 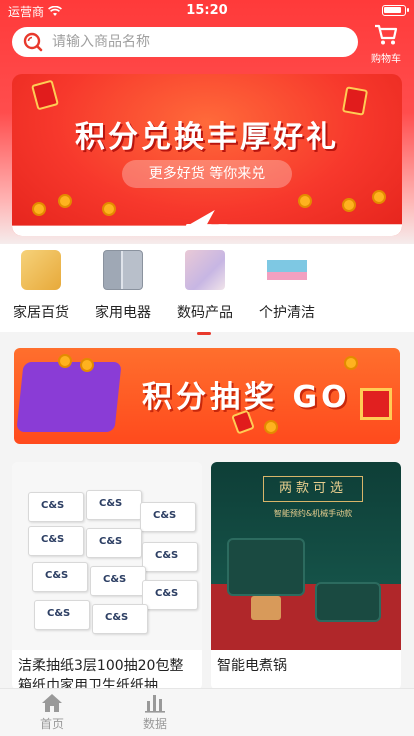 I want to click on cart-button: 购物车, so click(x=386, y=44).